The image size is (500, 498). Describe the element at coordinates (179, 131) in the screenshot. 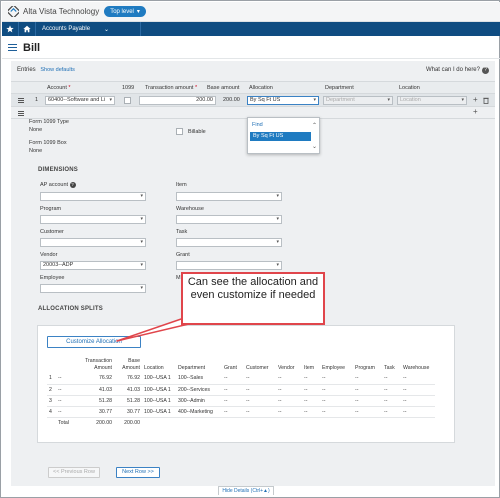

I see `billable-checkbox` at that location.